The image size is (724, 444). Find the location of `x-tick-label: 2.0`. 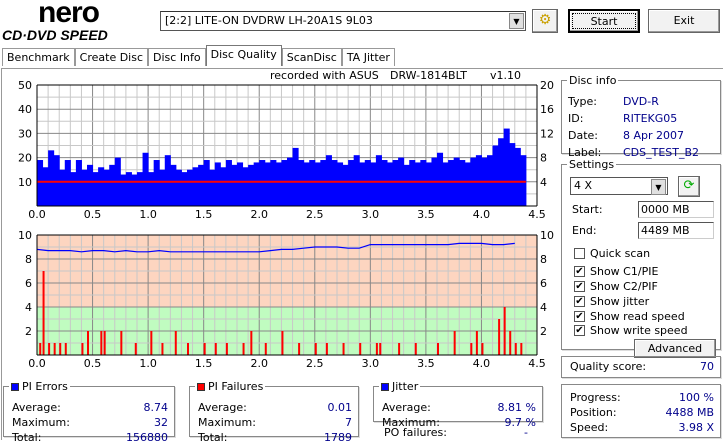

x-tick-label: 2.0 is located at coordinates (259, 214).